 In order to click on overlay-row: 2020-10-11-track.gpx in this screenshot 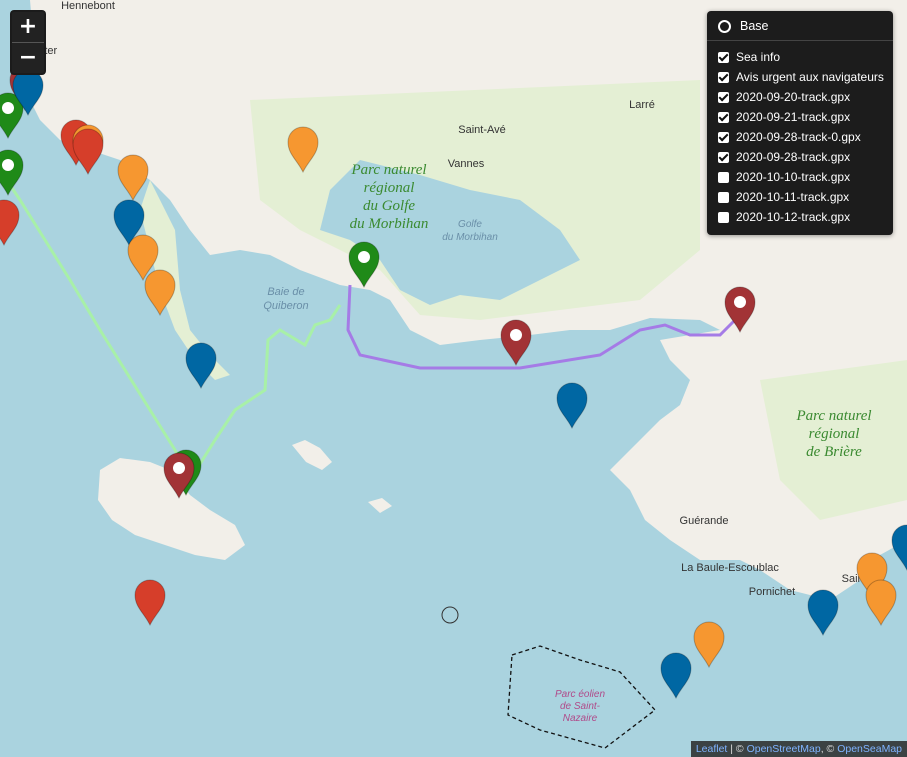, I will do `click(800, 197)`.